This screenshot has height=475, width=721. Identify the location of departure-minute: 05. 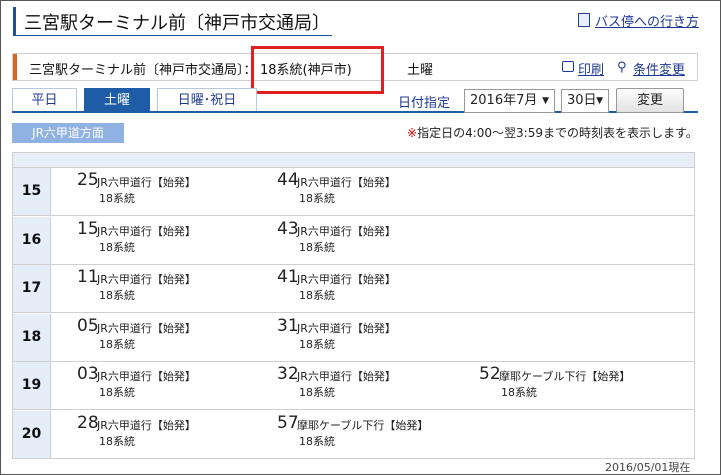
(88, 325).